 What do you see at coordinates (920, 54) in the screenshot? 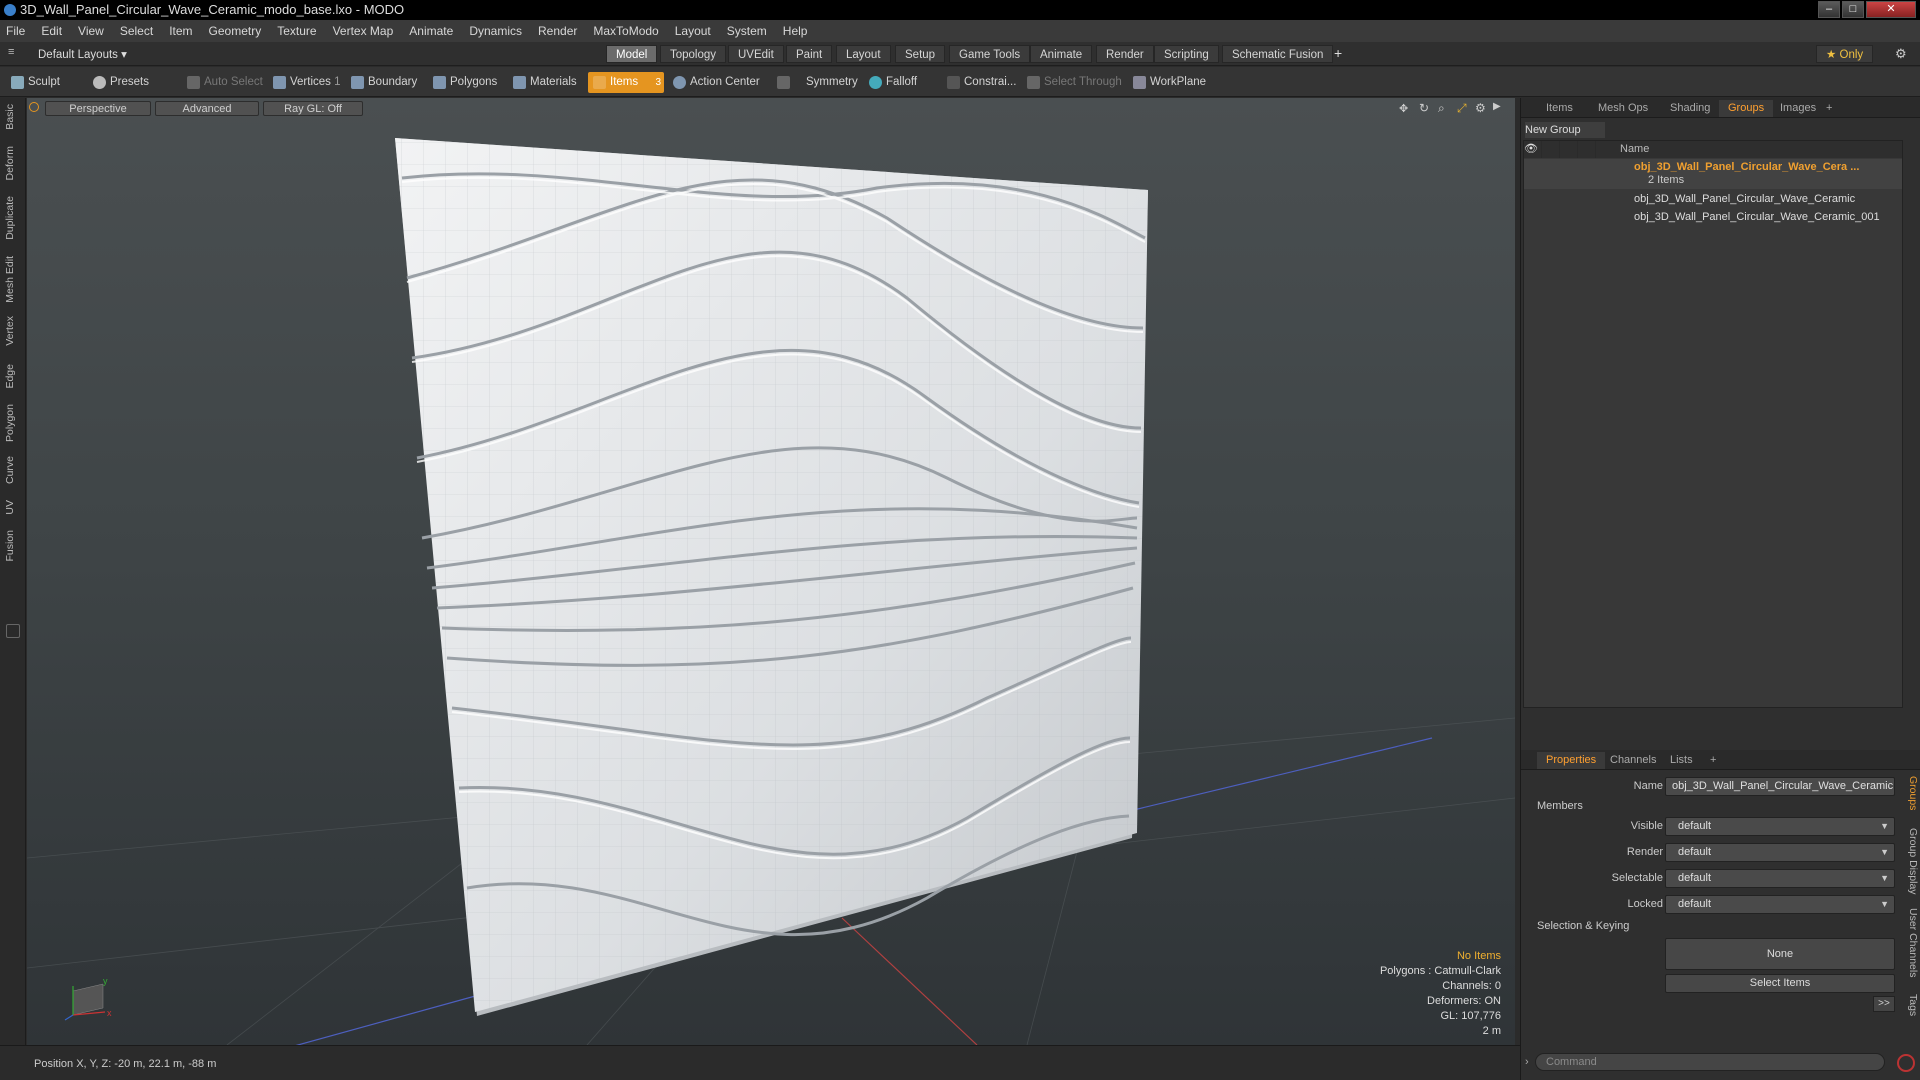
I see `tab-setup: Setup` at bounding box center [920, 54].